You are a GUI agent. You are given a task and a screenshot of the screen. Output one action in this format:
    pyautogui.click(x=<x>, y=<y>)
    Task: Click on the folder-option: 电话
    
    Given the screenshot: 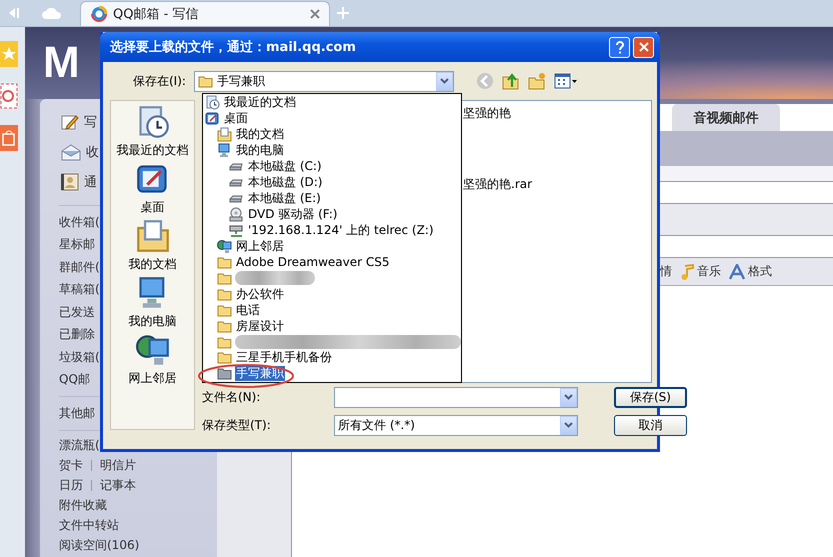 What is the action you would take?
    pyautogui.click(x=248, y=310)
    